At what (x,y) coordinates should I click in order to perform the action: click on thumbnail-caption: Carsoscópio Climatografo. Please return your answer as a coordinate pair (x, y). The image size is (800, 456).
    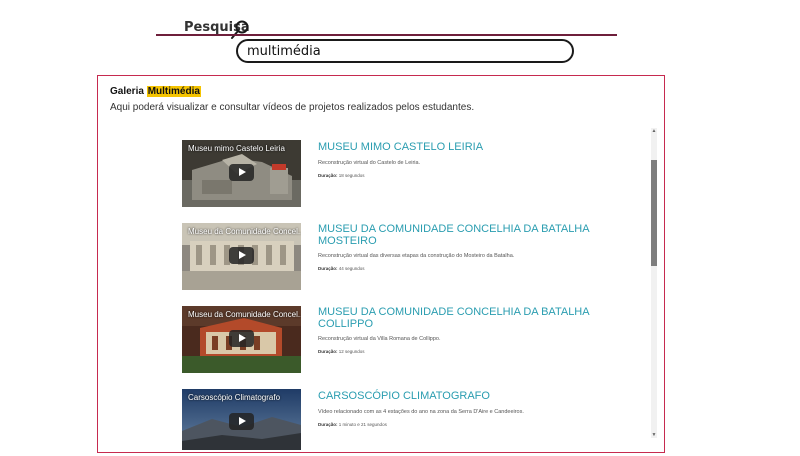
    Looking at the image, I should click on (234, 397).